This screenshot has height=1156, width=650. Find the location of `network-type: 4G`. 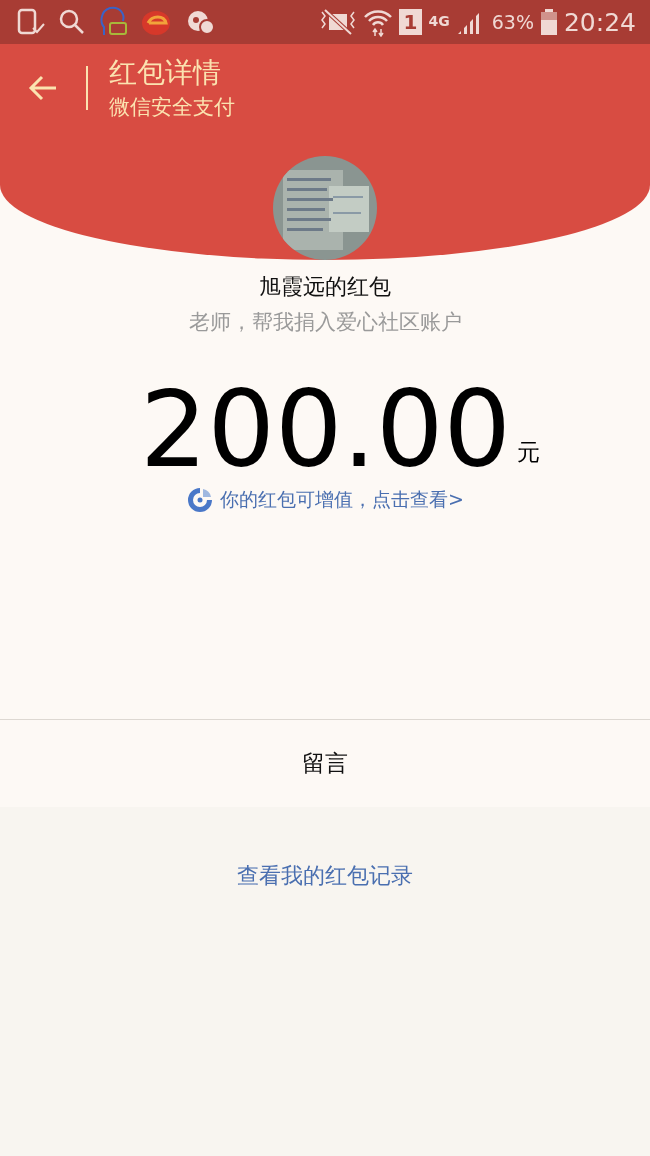

network-type: 4G is located at coordinates (439, 21).